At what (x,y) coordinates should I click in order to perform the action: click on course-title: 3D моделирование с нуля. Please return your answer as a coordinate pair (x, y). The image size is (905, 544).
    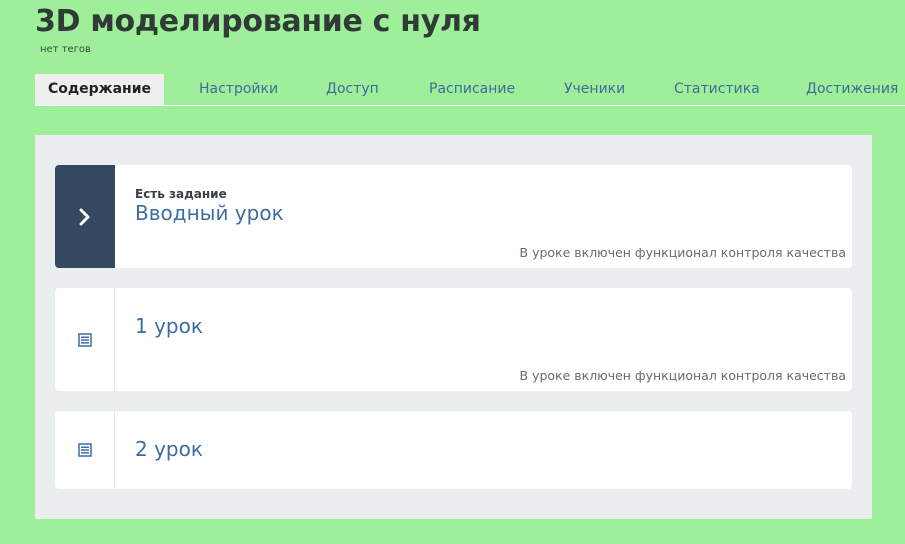
    Looking at the image, I should click on (258, 21).